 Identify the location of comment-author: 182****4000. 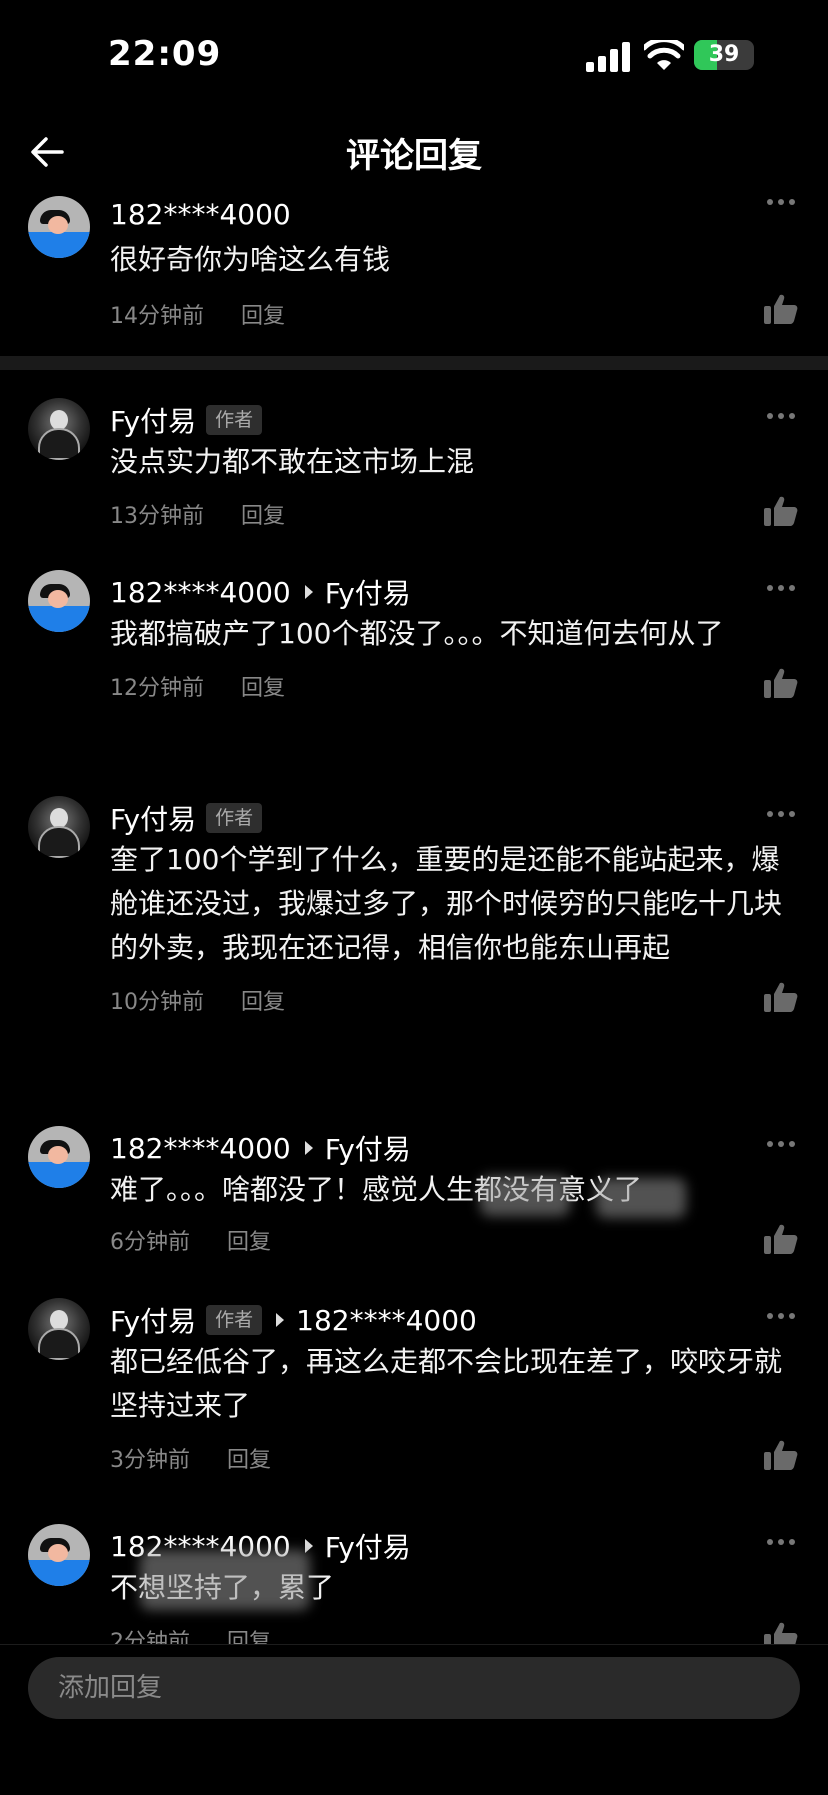
(200, 214).